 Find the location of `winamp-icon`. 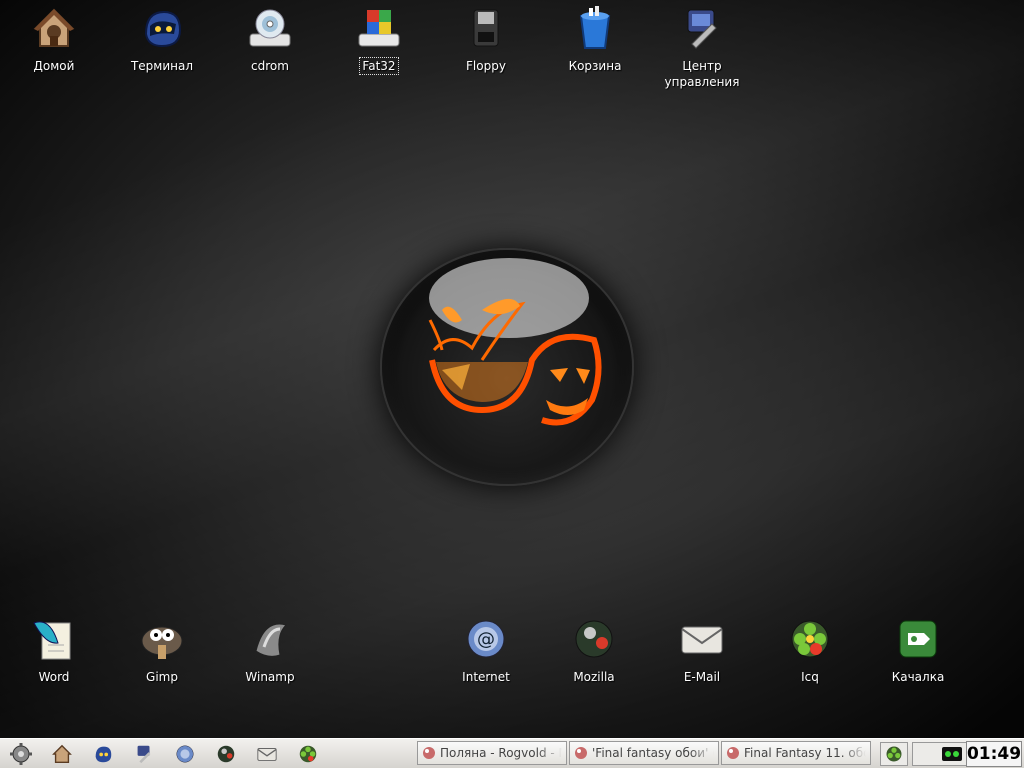

winamp-icon is located at coordinates (271, 640).